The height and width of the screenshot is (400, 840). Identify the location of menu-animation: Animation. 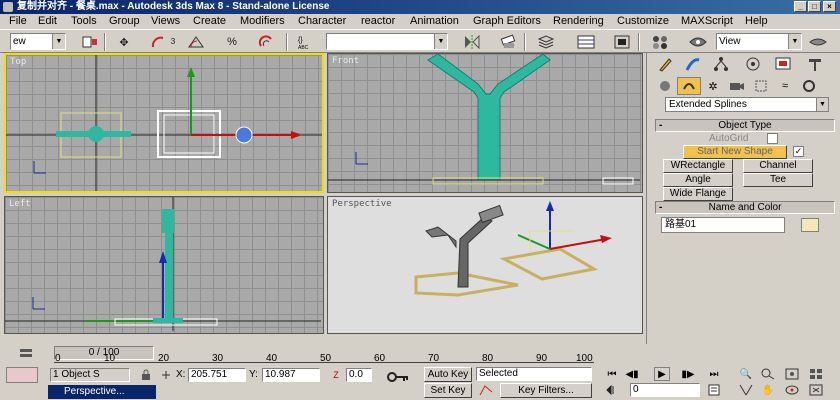
(434, 21).